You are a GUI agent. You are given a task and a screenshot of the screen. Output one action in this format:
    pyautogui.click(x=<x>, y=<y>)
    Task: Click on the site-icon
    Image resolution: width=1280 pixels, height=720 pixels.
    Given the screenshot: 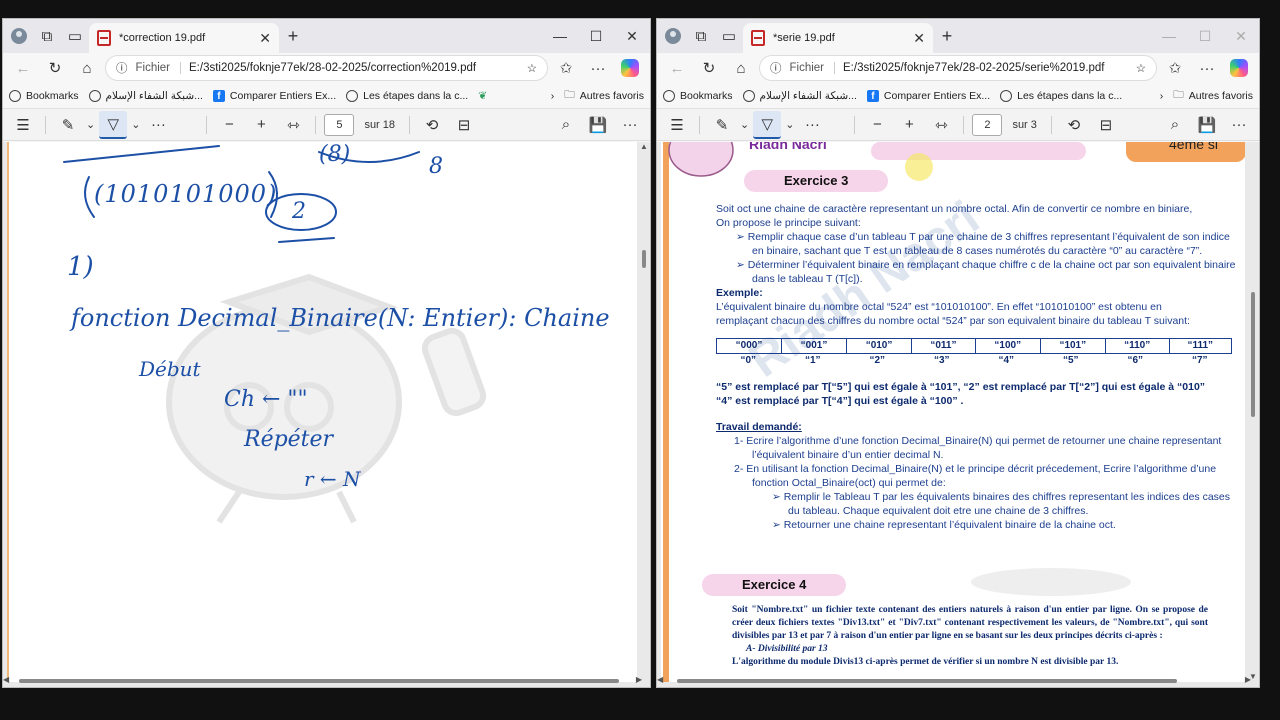 What is the action you would take?
    pyautogui.click(x=94, y=95)
    